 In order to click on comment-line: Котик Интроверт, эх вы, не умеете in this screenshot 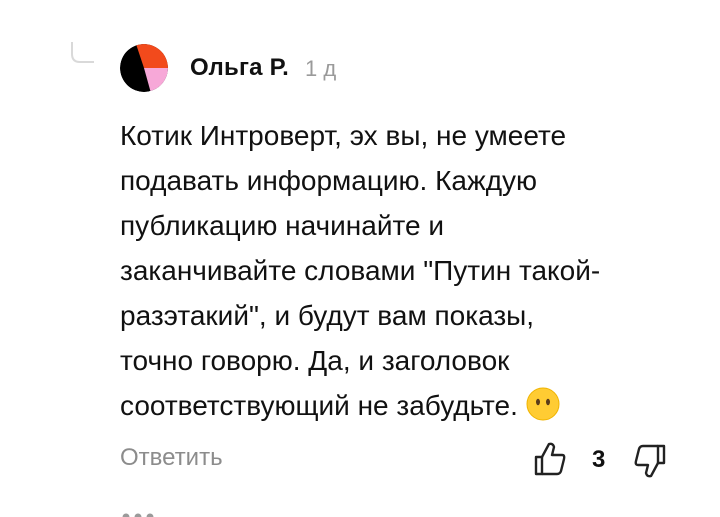, I will do `click(343, 135)`.